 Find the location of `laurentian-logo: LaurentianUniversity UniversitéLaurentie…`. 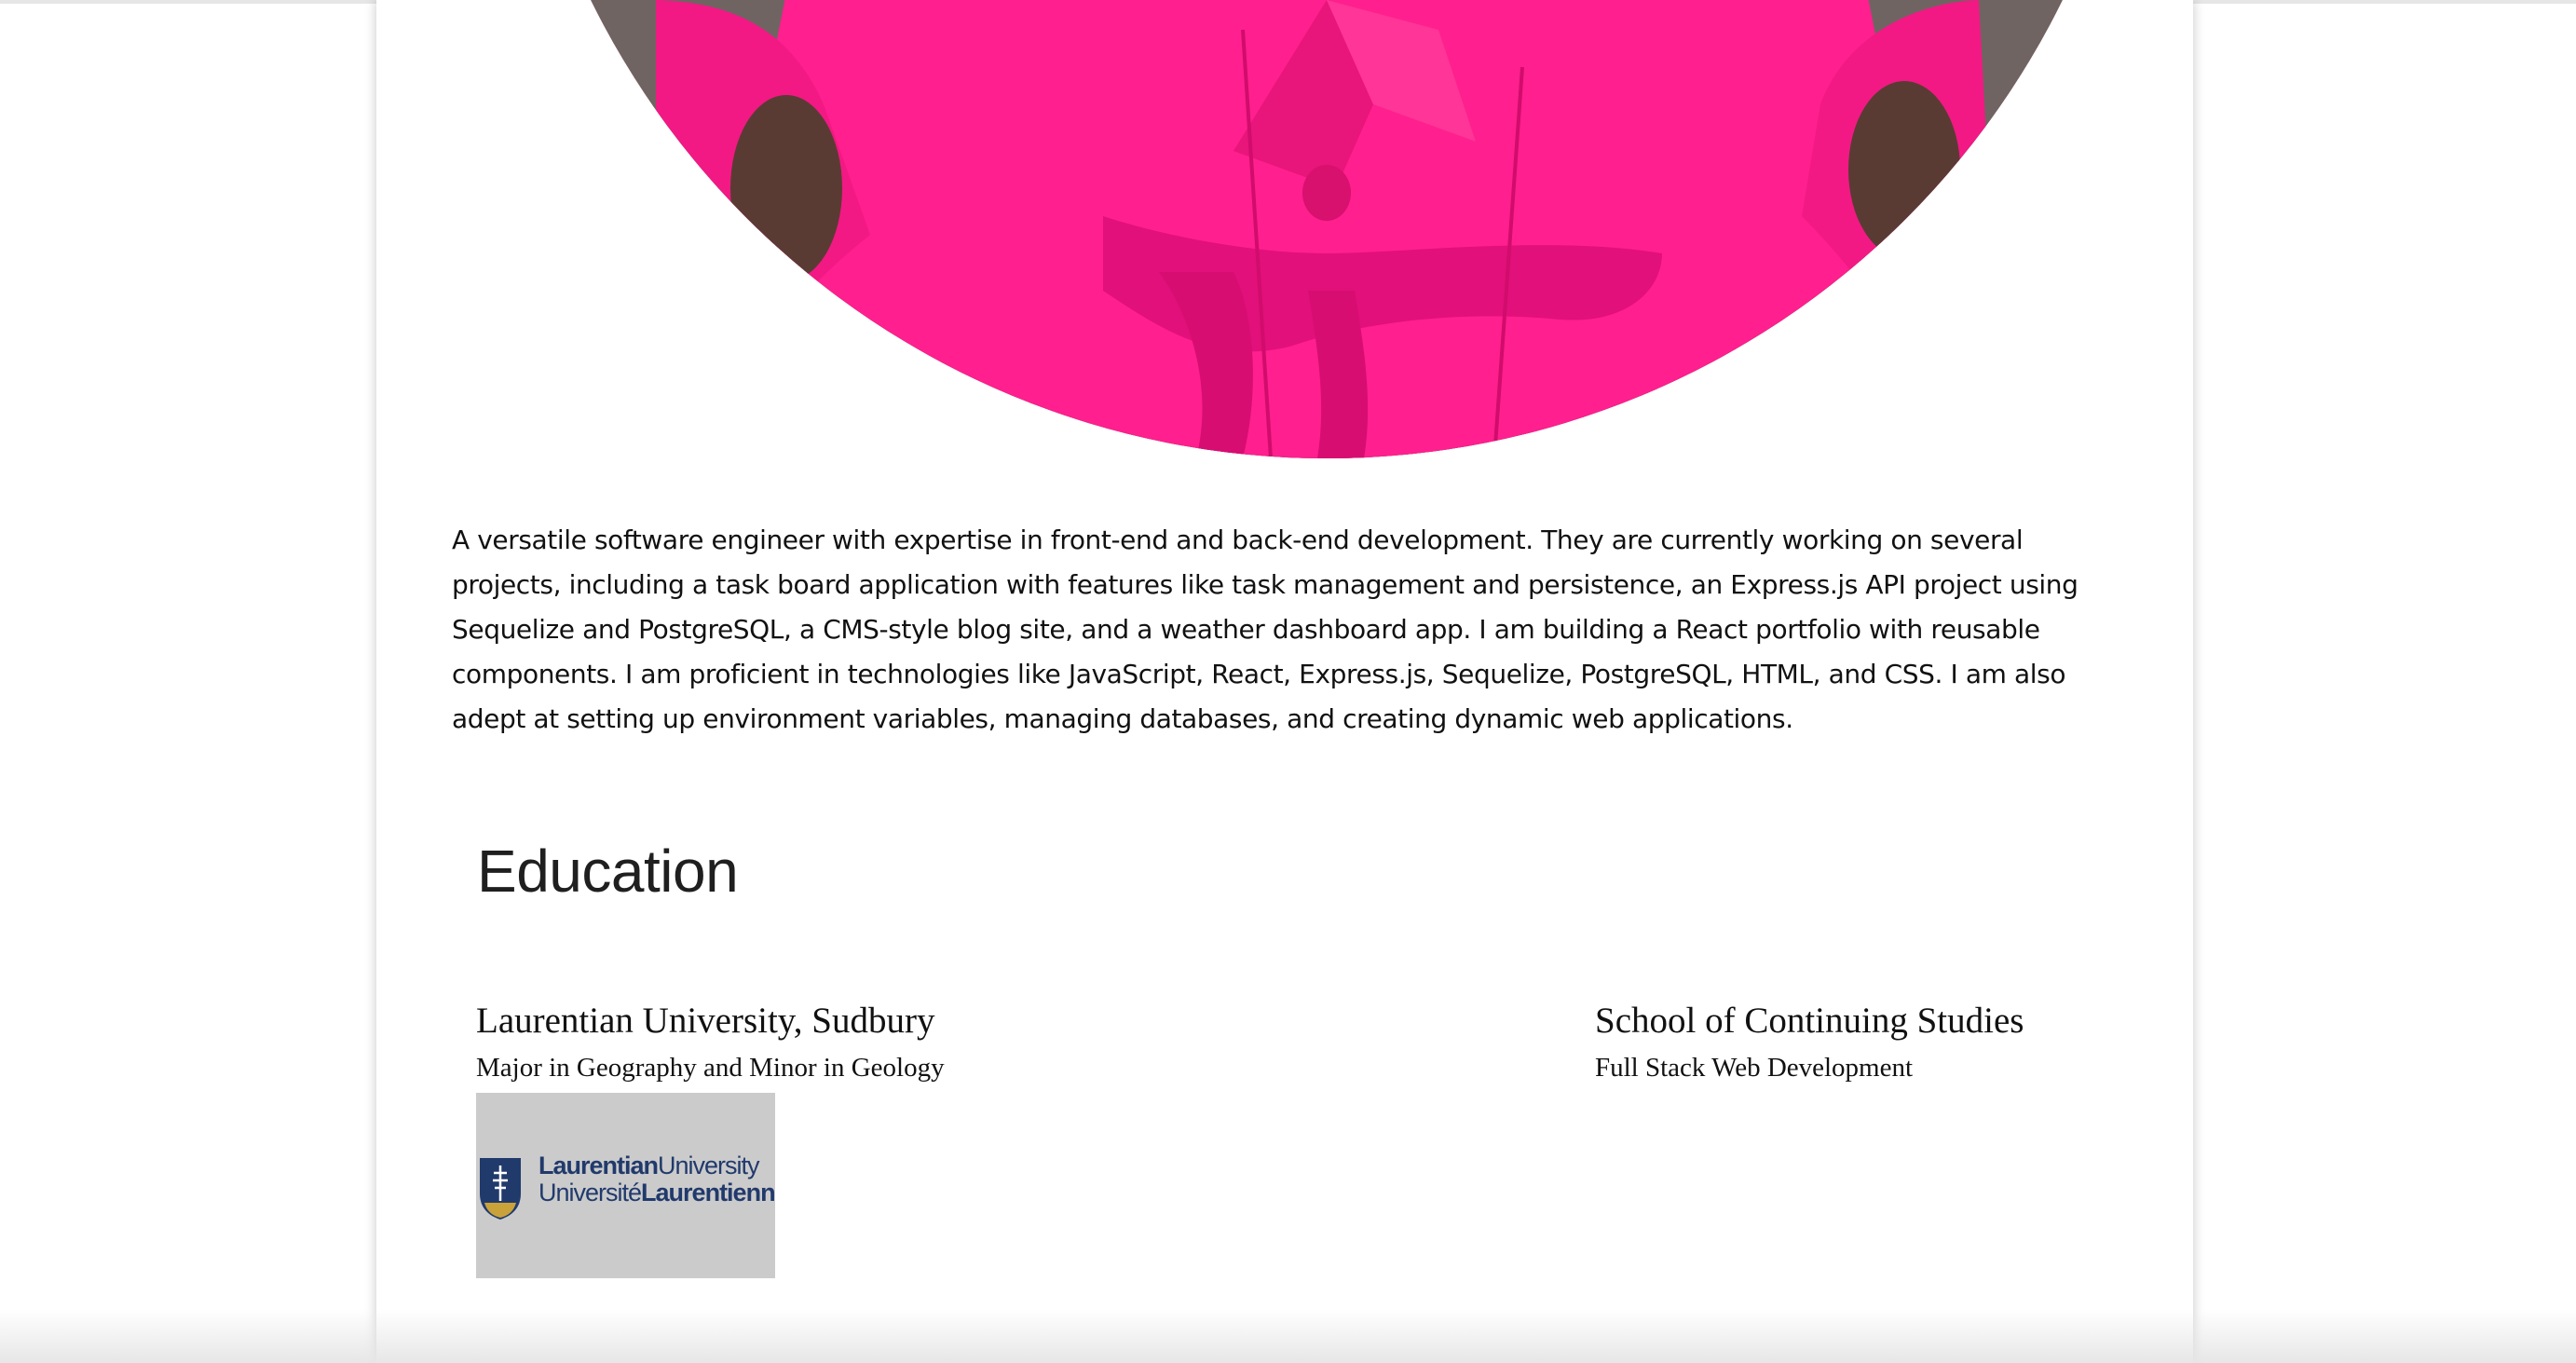

laurentian-logo: LaurentianUniversity UniversitéLaurentie… is located at coordinates (625, 1185).